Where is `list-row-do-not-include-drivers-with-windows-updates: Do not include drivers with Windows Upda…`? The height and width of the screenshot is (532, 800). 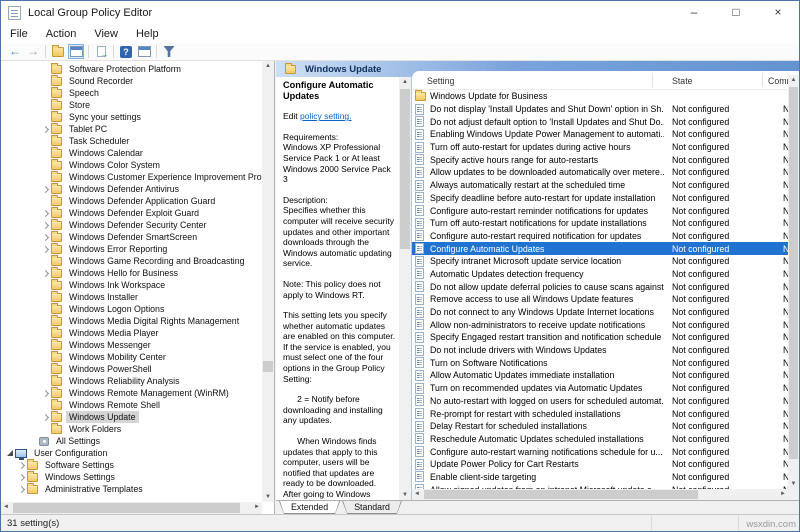
list-row-do-not-include-drivers-with-windows-updates: Do not include drivers with Windows Upda… is located at coordinates (600, 350).